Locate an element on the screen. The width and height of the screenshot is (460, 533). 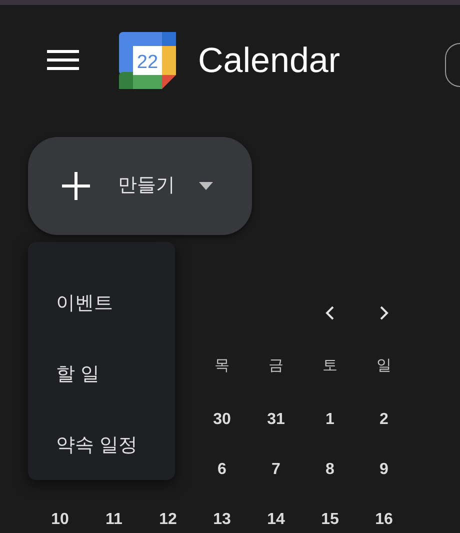
app-title: Calendar is located at coordinates (269, 60).